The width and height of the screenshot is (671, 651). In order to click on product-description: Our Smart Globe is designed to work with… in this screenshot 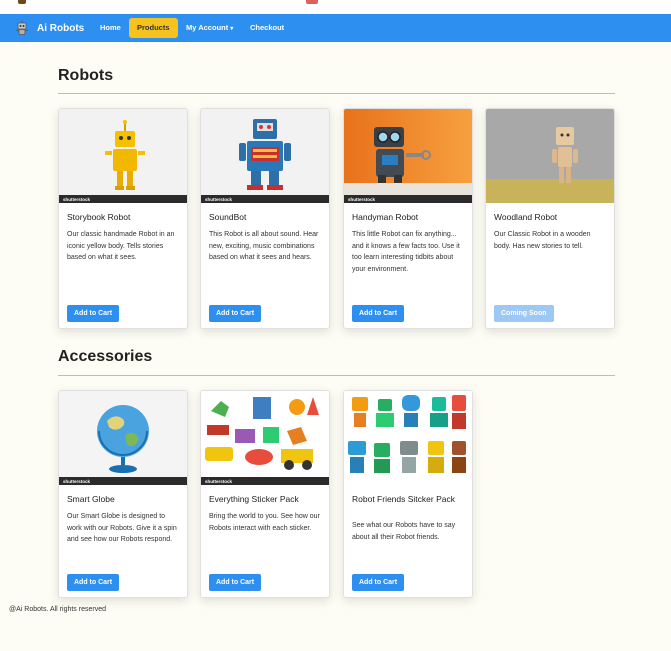, I will do `click(122, 528)`.